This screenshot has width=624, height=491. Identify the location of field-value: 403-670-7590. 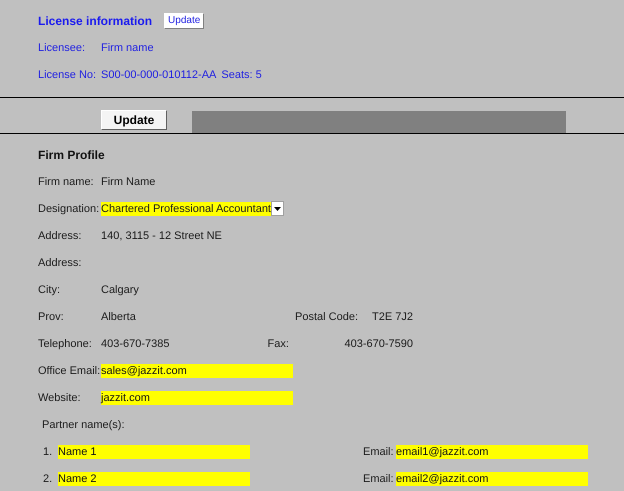
(378, 344).